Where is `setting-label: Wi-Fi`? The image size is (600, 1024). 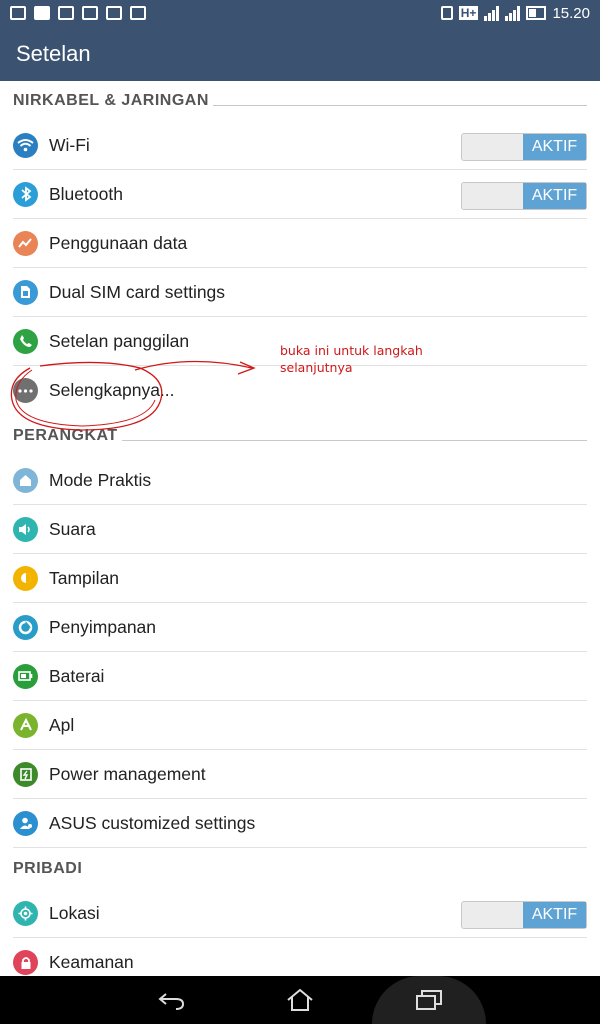 setting-label: Wi-Fi is located at coordinates (69, 144).